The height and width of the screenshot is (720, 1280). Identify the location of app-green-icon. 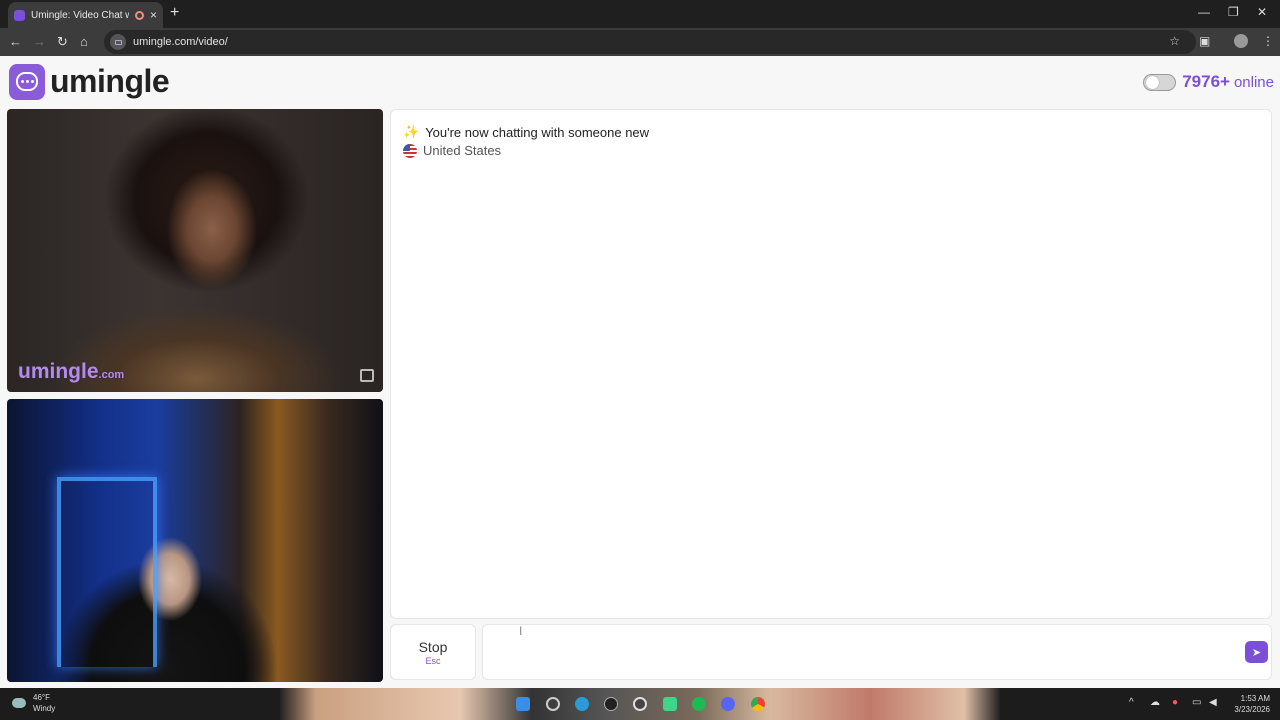
(670, 704).